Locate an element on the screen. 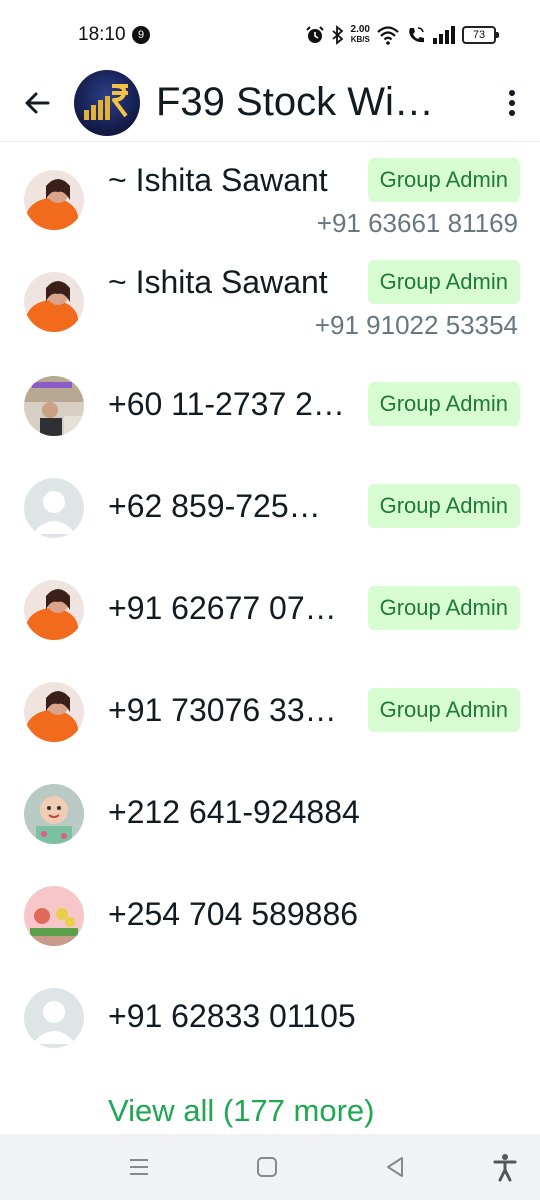  participant-row: +62 859-725… Group Admin is located at coordinates (270, 499).